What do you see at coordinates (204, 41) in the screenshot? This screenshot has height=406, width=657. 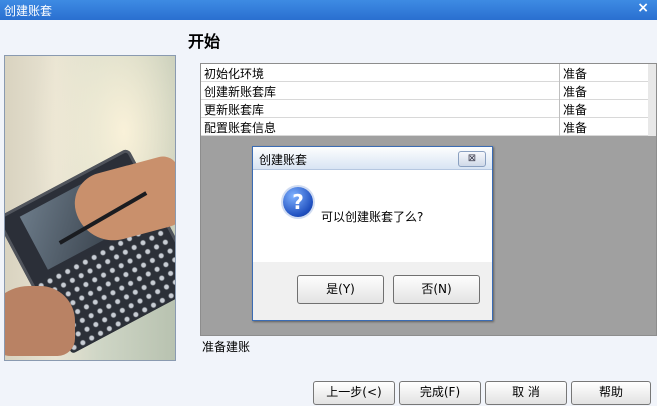 I see `page-title: 开始` at bounding box center [204, 41].